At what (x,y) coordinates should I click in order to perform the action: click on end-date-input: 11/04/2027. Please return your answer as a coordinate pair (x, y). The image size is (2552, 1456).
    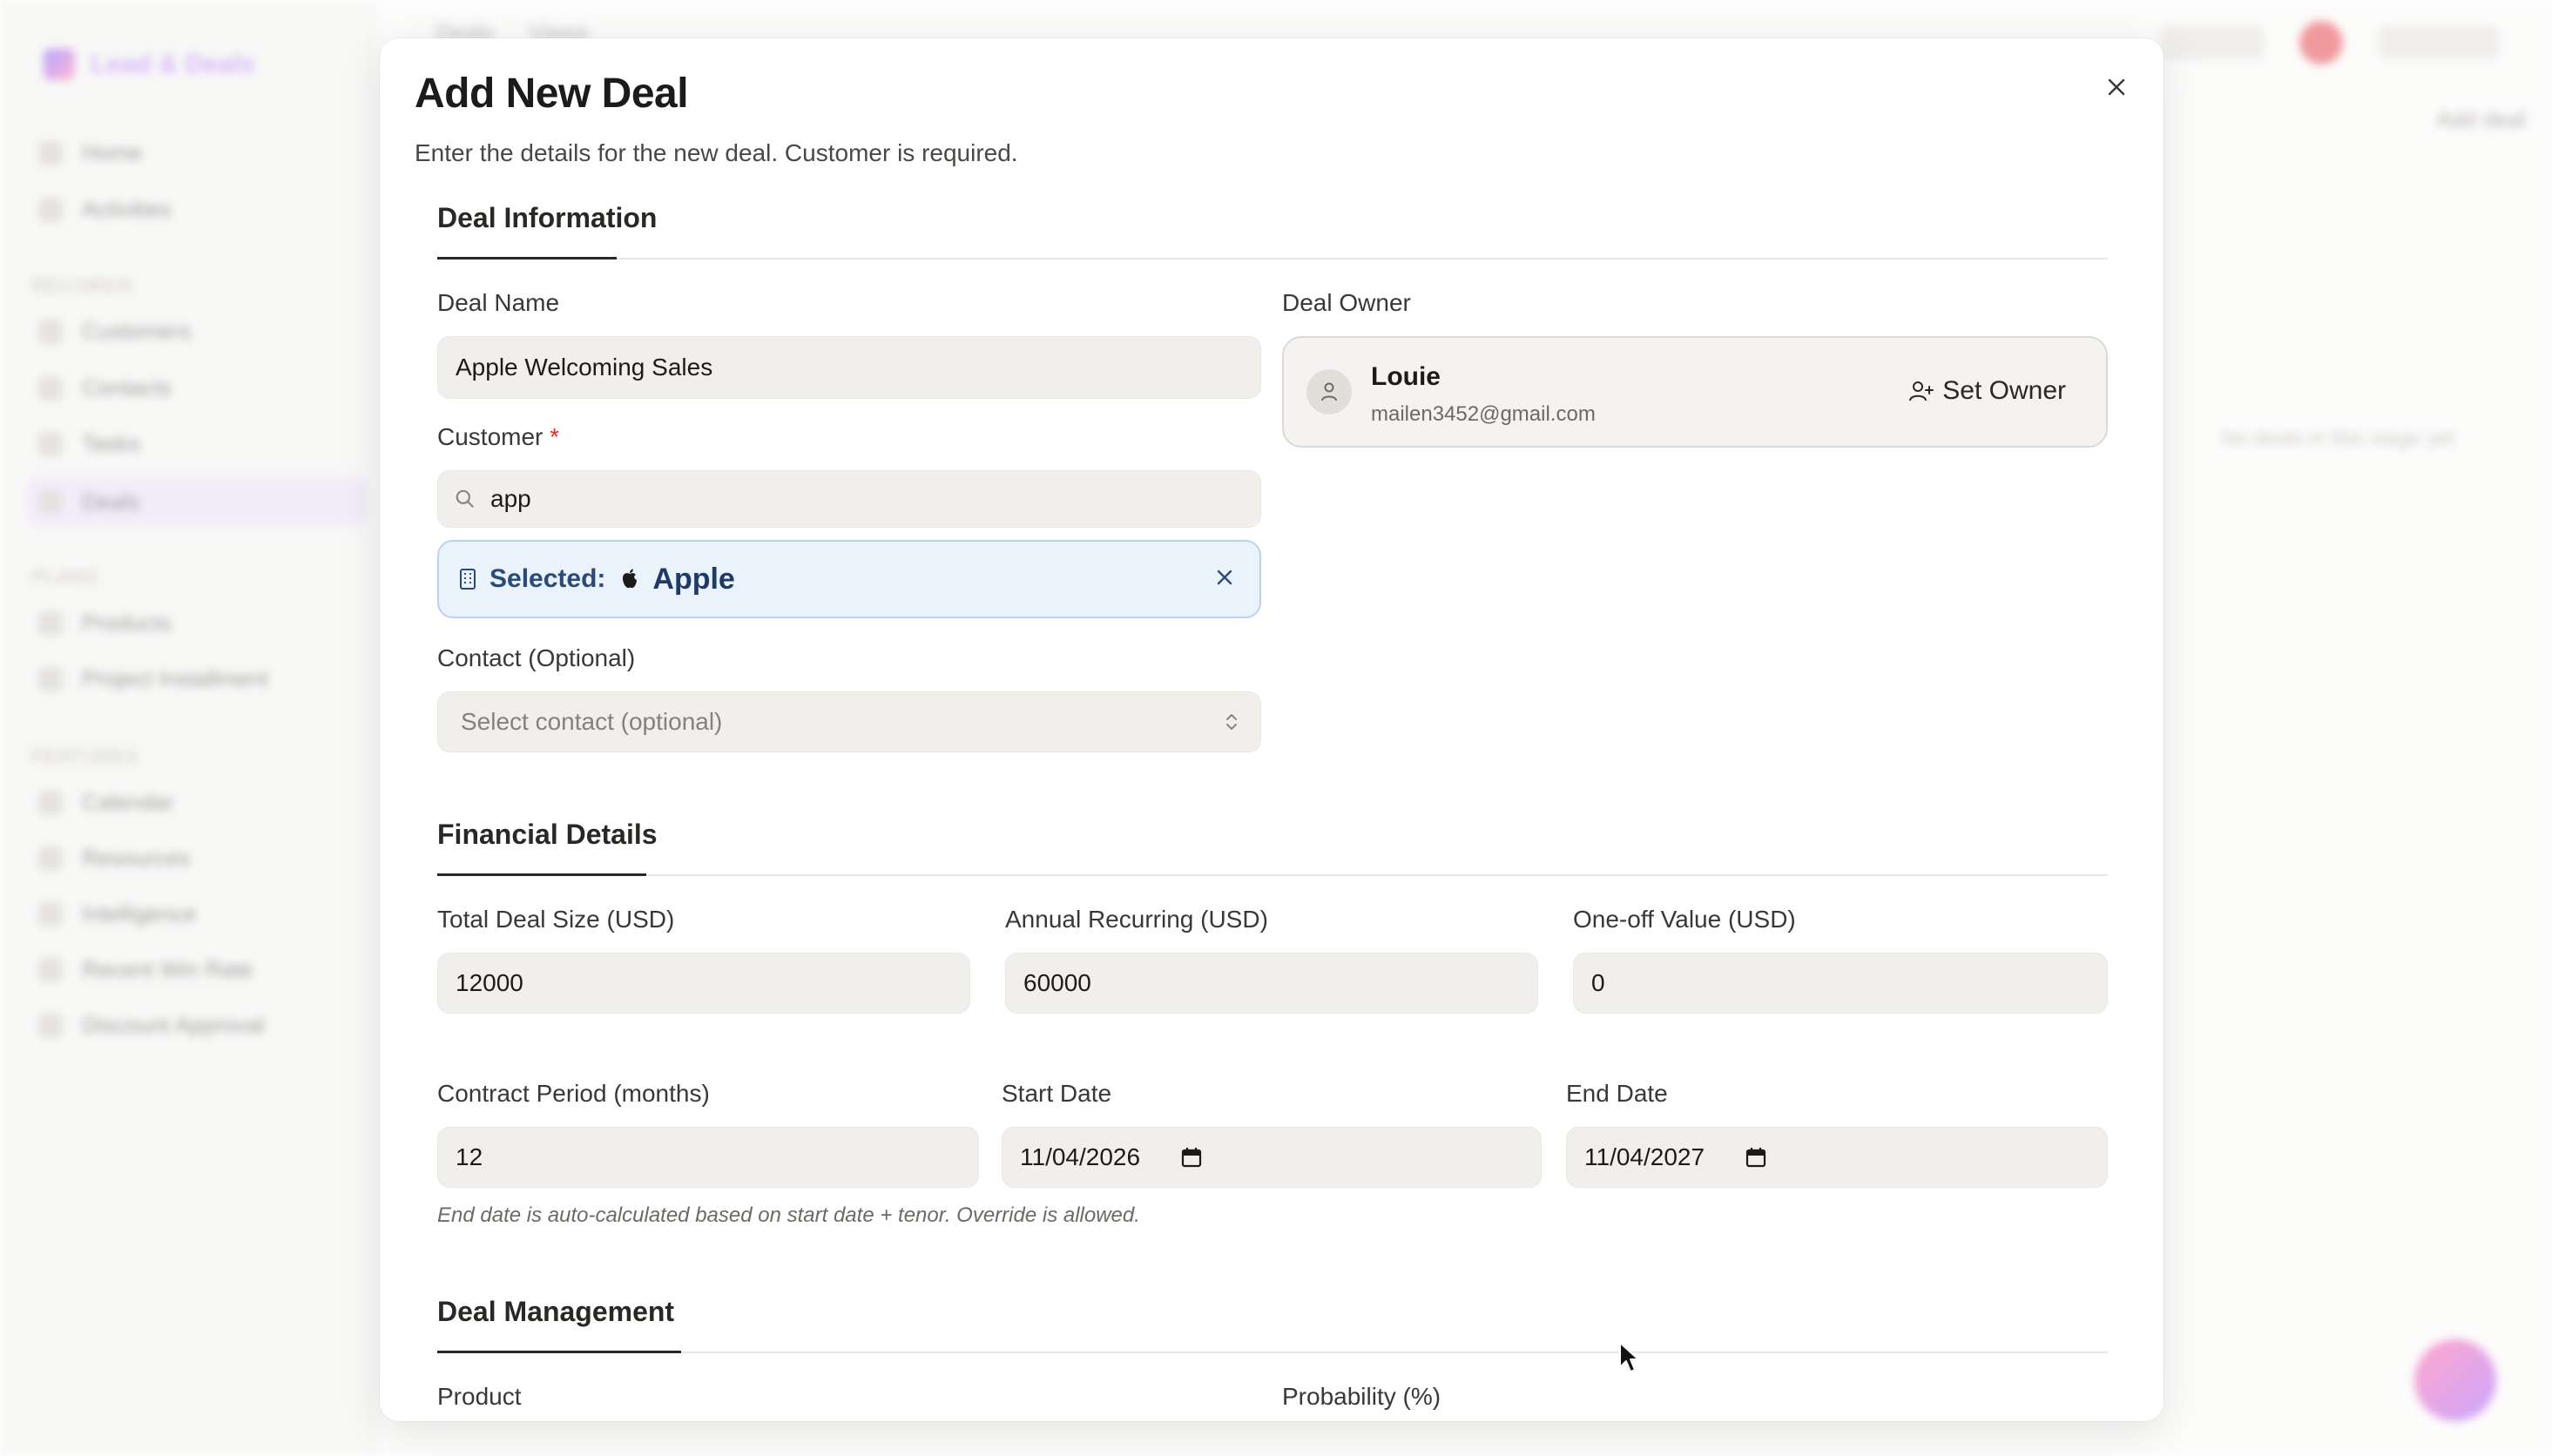
    Looking at the image, I should click on (1837, 1157).